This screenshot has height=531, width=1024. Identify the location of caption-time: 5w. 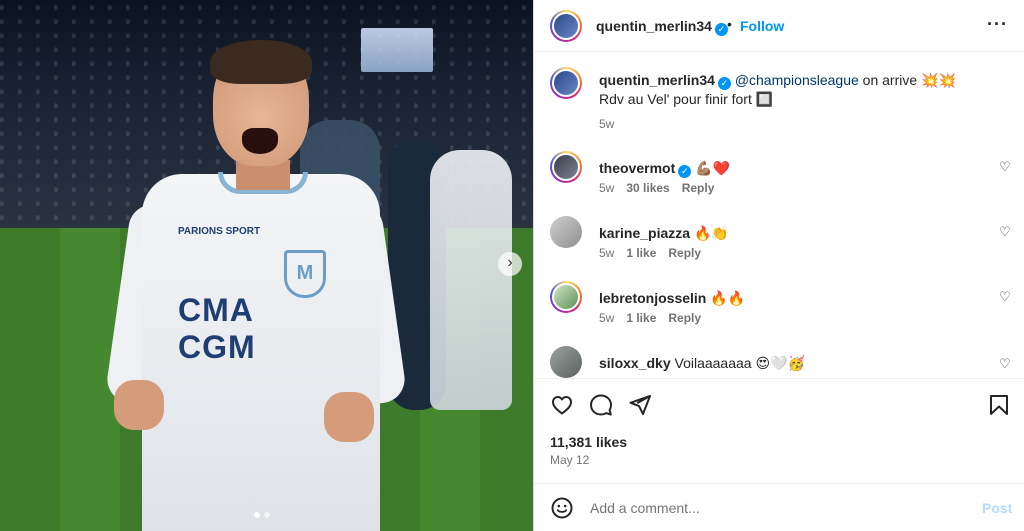
(606, 124).